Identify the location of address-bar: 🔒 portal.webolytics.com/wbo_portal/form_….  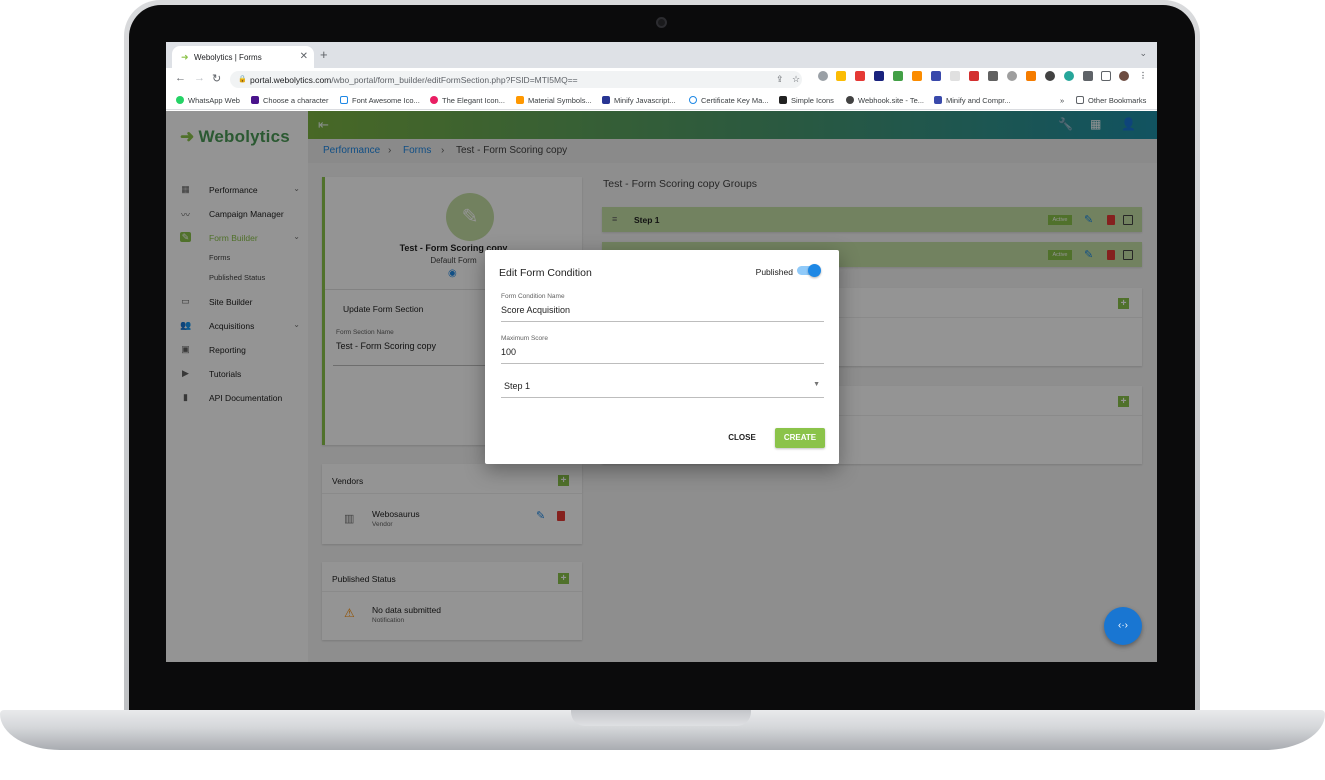
(516, 79).